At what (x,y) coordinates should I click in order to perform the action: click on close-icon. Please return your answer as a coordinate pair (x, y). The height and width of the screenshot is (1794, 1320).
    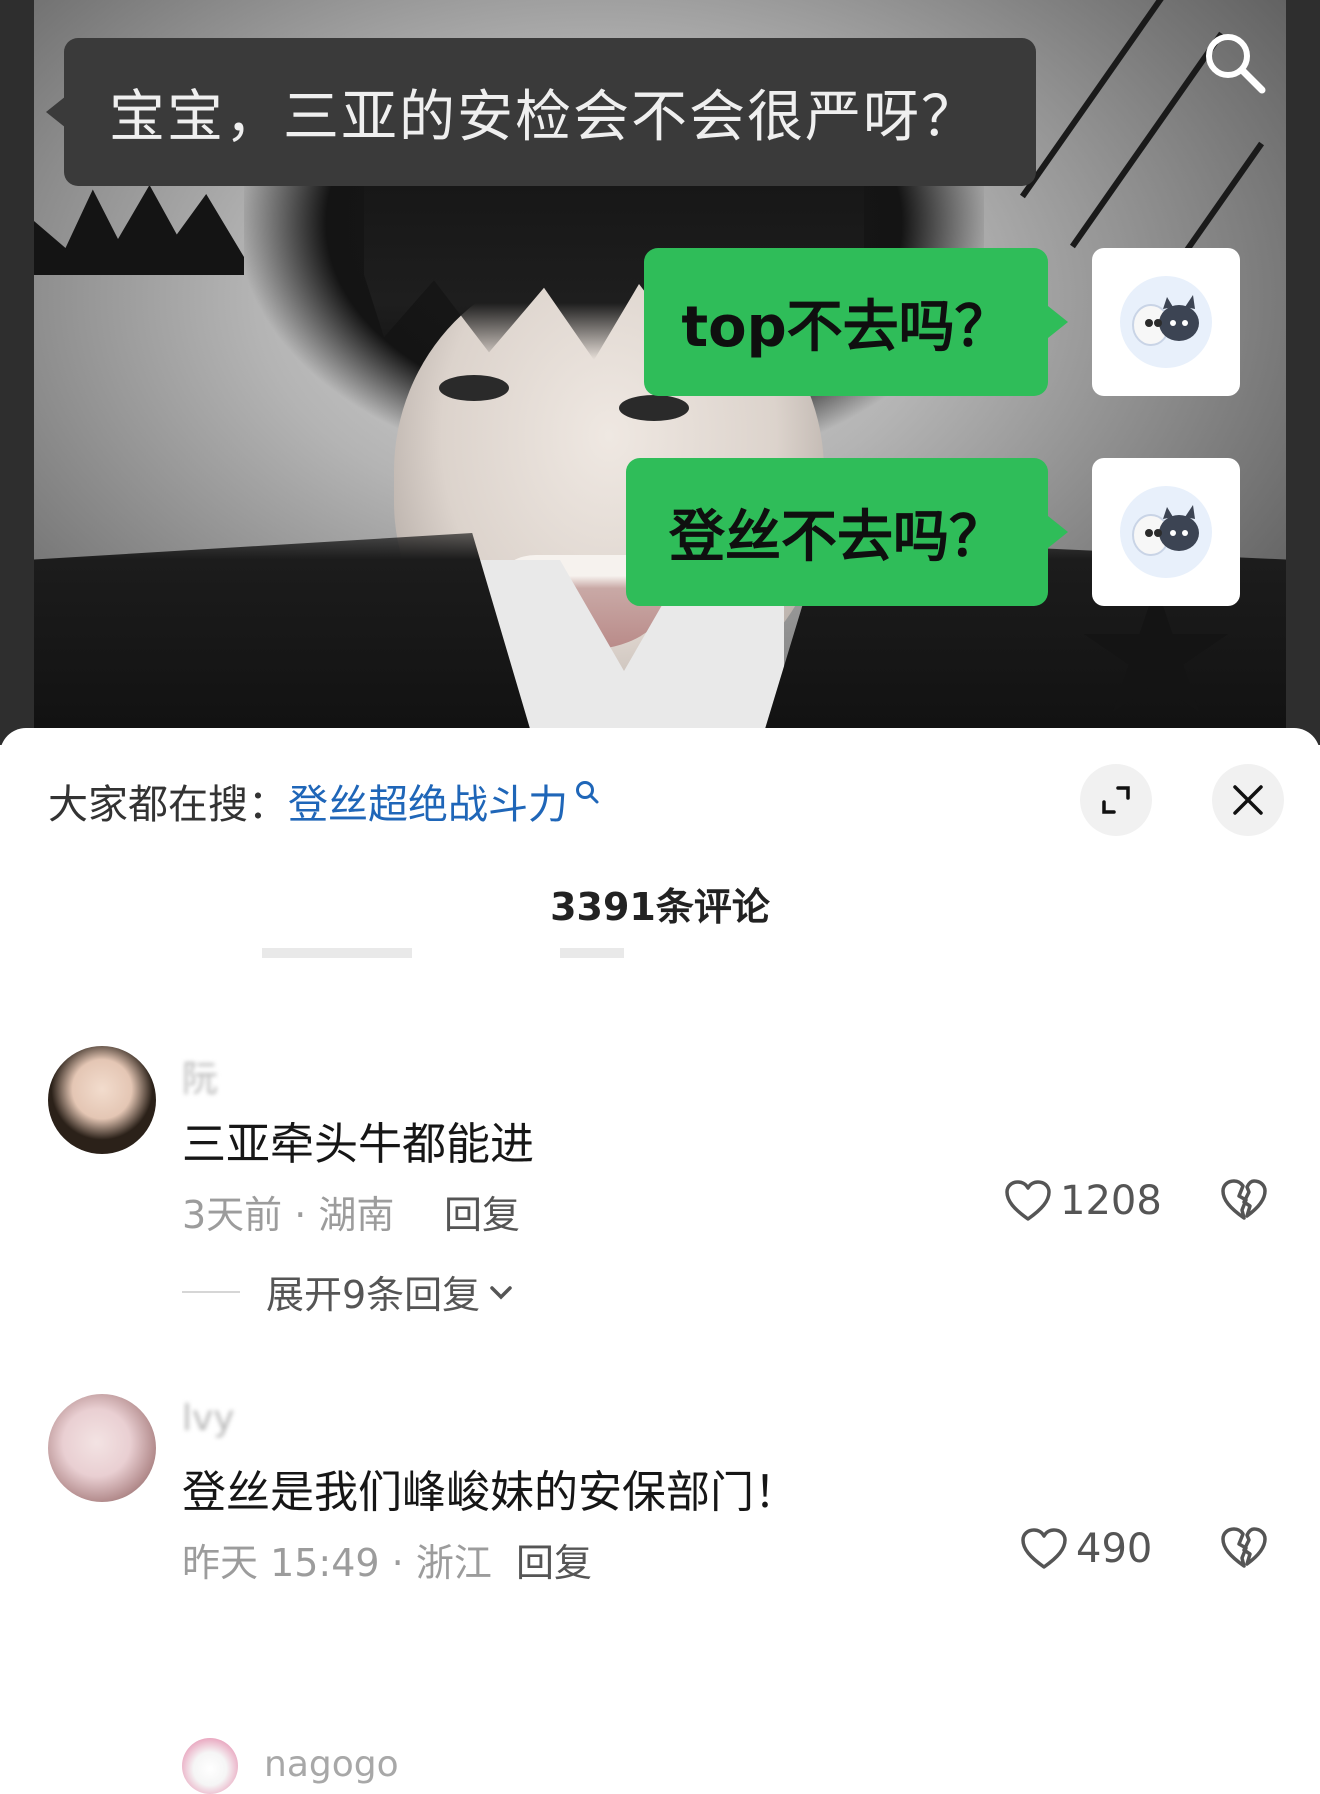
    Looking at the image, I should click on (1248, 800).